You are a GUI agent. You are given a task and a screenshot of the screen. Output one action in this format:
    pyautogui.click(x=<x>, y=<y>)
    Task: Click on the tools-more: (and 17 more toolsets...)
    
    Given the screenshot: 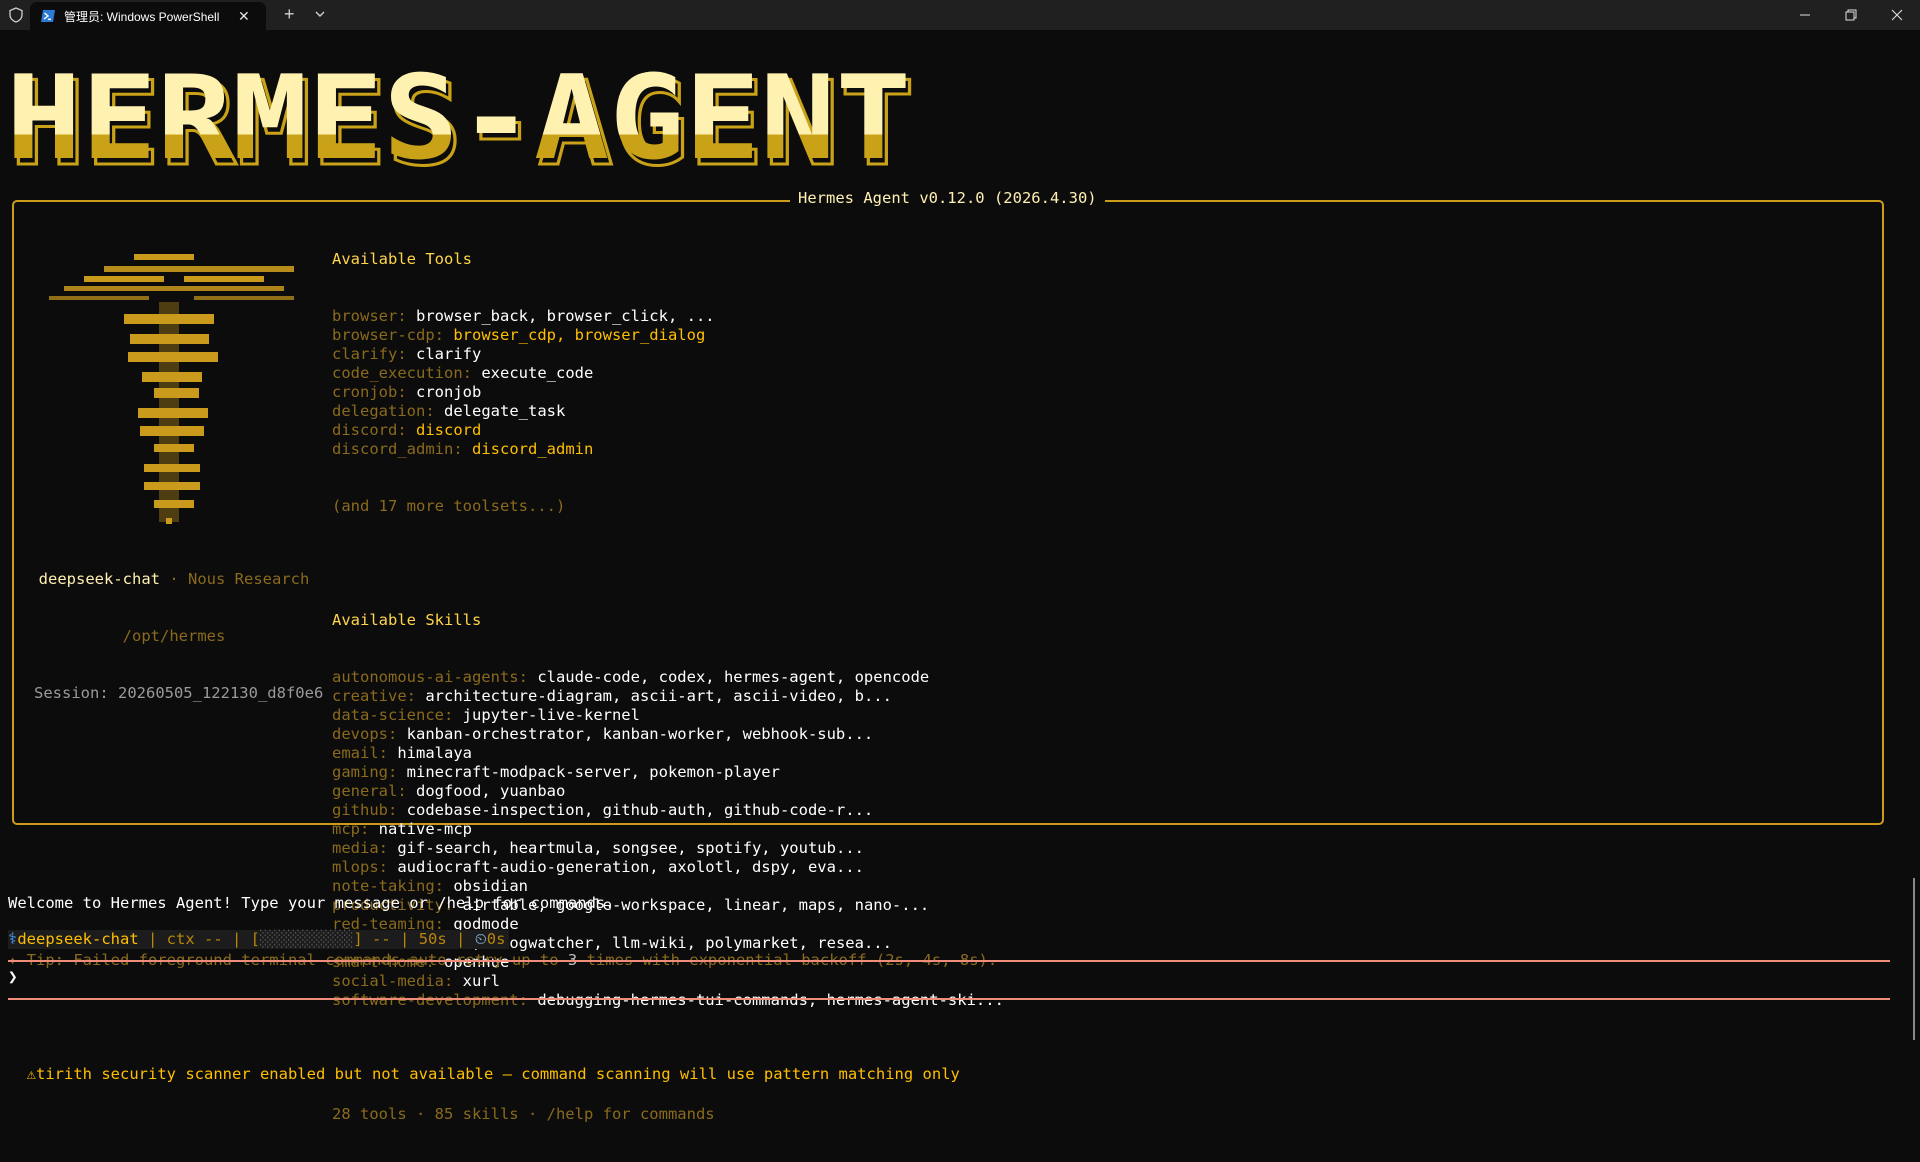 What is the action you would take?
    pyautogui.click(x=449, y=506)
    